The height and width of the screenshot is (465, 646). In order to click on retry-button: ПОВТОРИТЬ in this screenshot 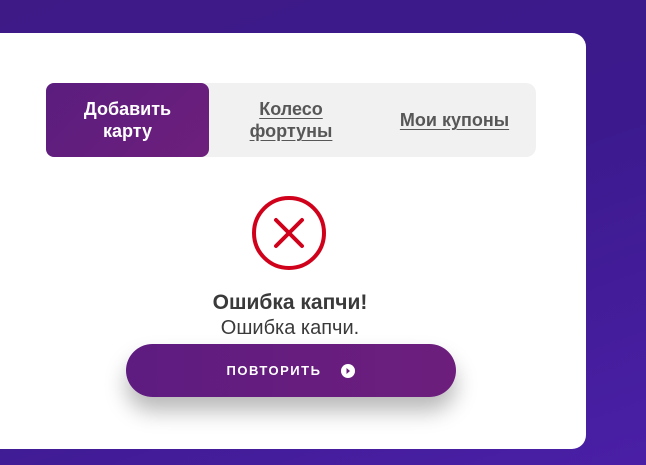, I will do `click(291, 370)`.